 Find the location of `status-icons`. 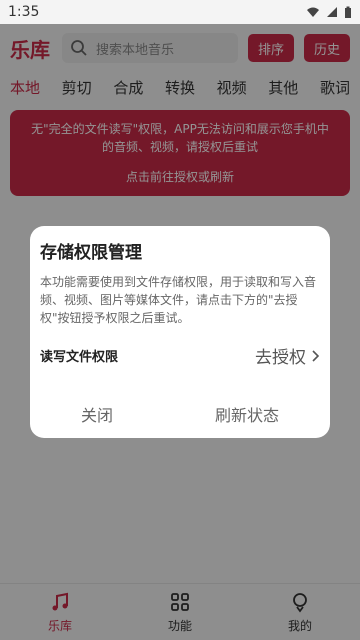

status-icons is located at coordinates (329, 12).